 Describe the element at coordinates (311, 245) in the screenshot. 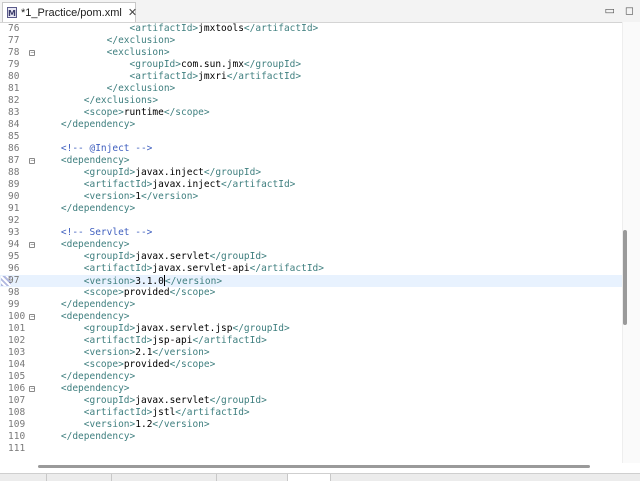

I see `code-line: 94 − <dependency>` at that location.